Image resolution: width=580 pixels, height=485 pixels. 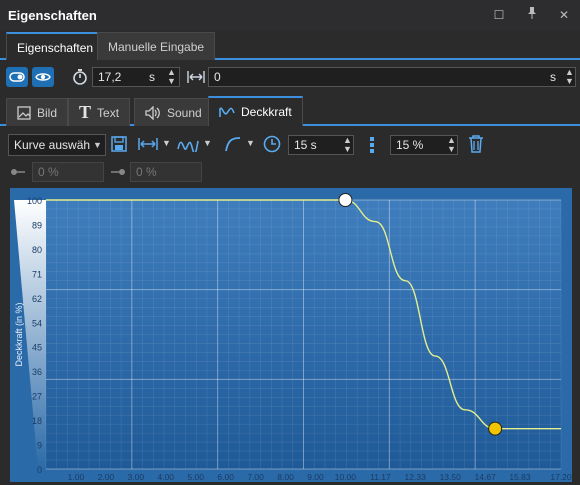 I want to click on keyframe-end, so click(x=495, y=428).